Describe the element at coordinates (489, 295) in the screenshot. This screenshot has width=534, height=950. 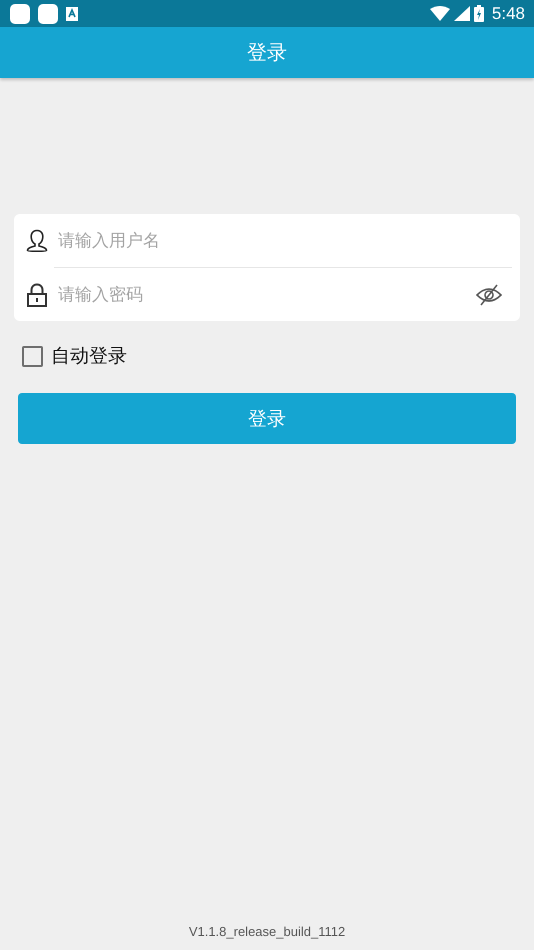
I see `eye-slash-icon` at that location.